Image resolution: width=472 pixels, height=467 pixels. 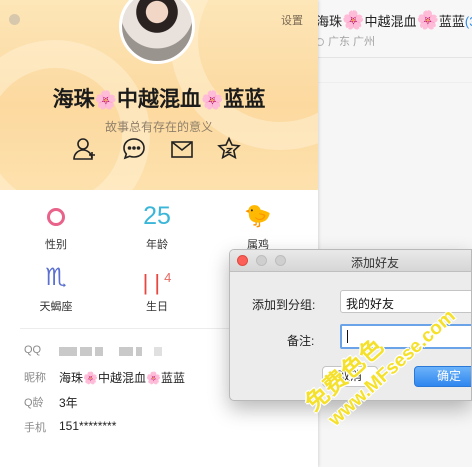 I want to click on chat-title: 海珠🌸中越混血🌸蓝蓝(3, so click(x=394, y=20).